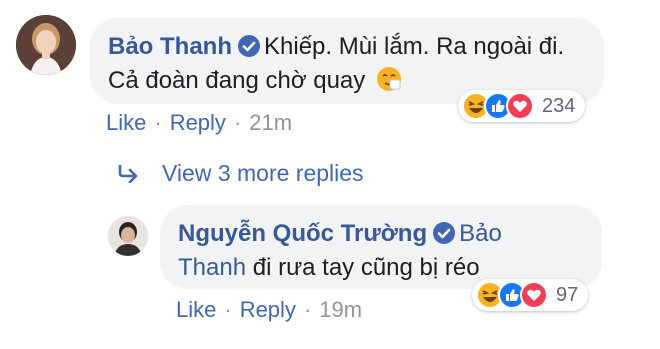  I want to click on reply-timestamp: 19m, so click(340, 309).